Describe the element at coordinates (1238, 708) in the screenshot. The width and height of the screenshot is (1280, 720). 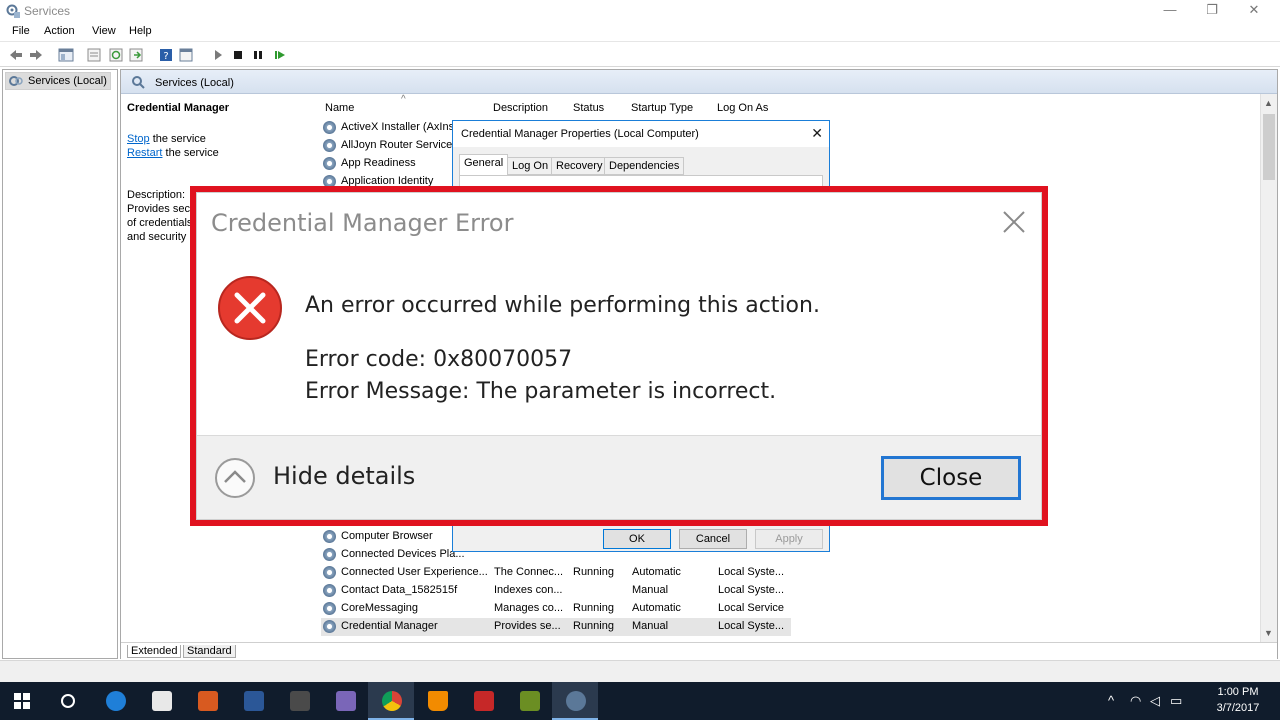
I see `clock-date: 3/7/2017` at that location.